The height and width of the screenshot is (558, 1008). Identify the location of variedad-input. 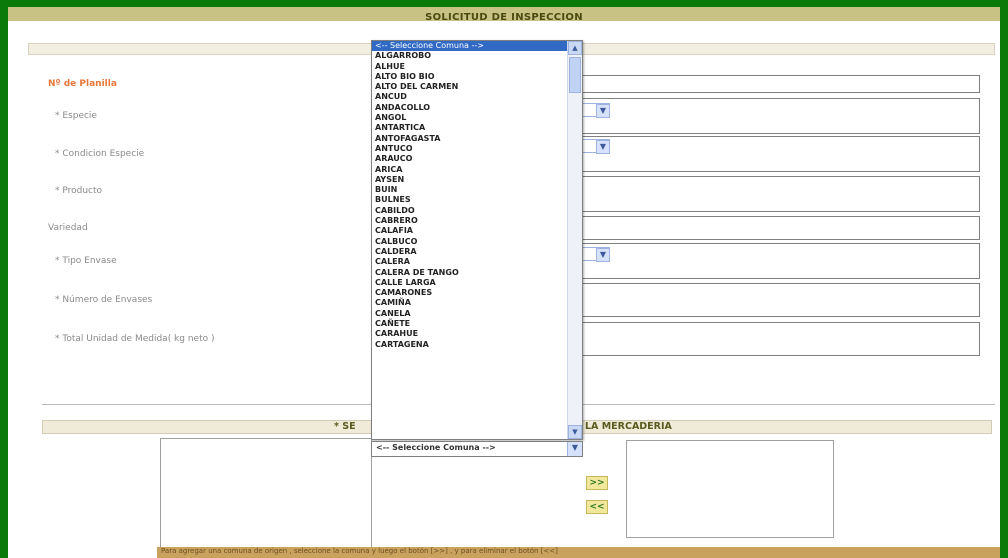
(779, 228).